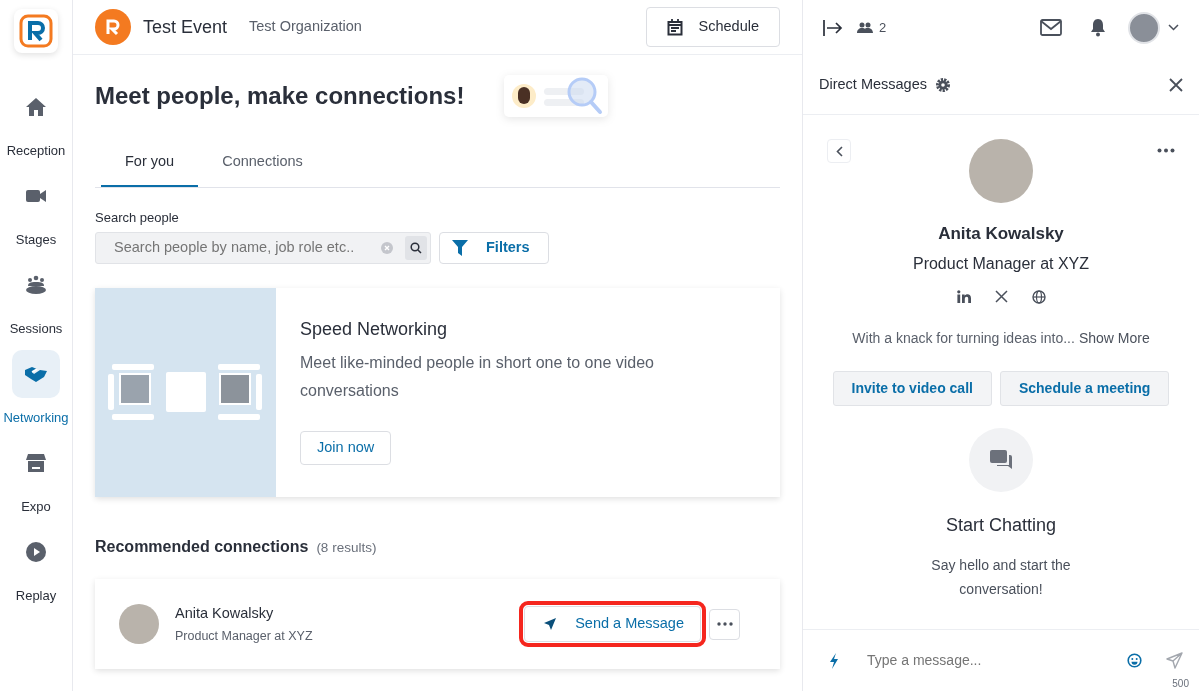  I want to click on person-avatar, so click(139, 624).